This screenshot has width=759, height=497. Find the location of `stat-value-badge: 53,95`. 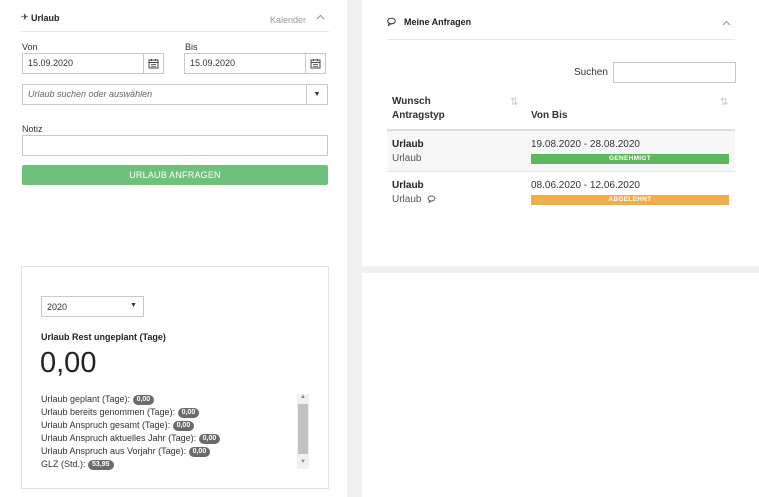

stat-value-badge: 53,95 is located at coordinates (101, 464).